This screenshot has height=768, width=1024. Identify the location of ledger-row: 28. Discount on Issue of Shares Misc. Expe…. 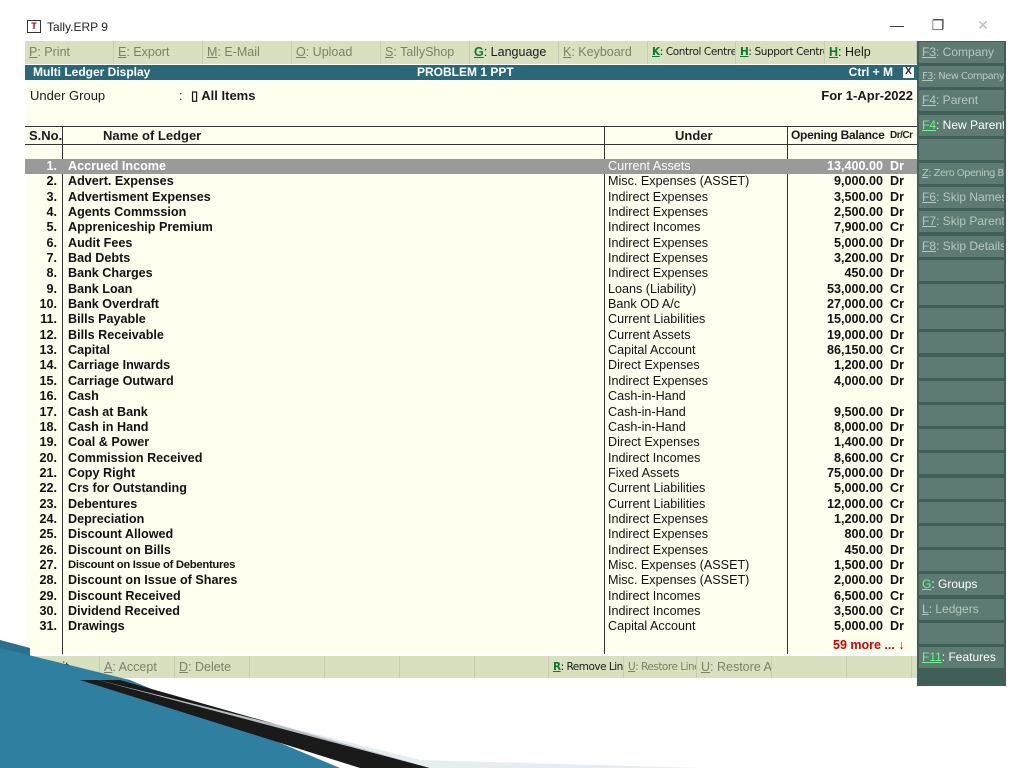
(471, 580).